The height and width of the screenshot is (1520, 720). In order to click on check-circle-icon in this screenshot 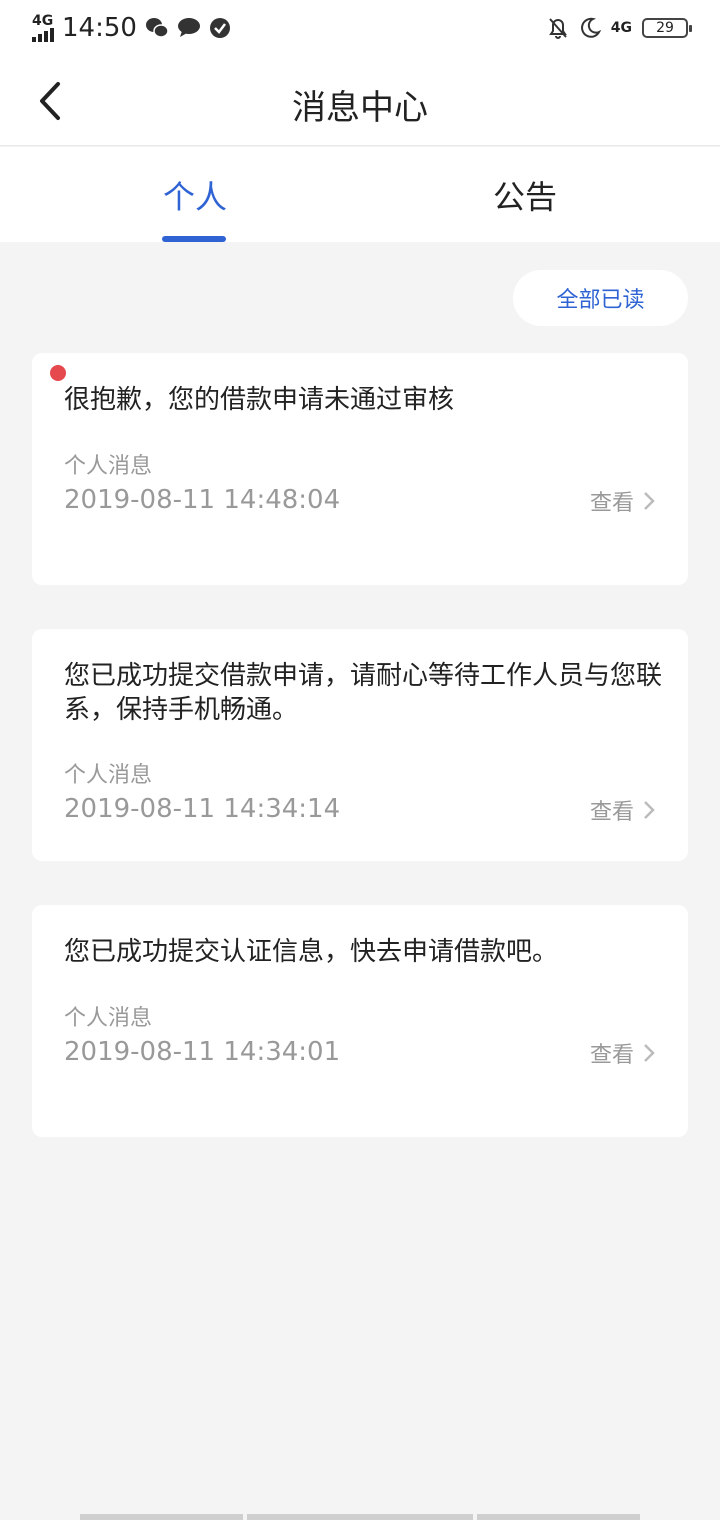, I will do `click(219, 28)`.